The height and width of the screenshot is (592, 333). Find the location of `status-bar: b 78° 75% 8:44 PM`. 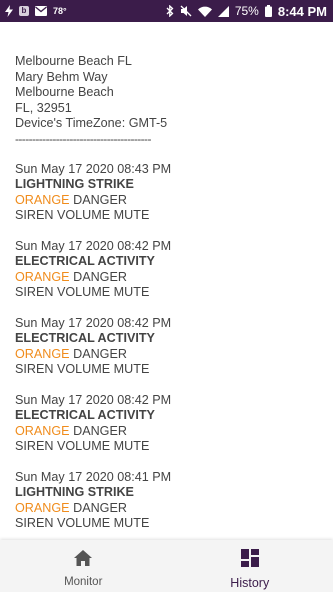

status-bar: b 78° 75% 8:44 PM is located at coordinates (166, 11).